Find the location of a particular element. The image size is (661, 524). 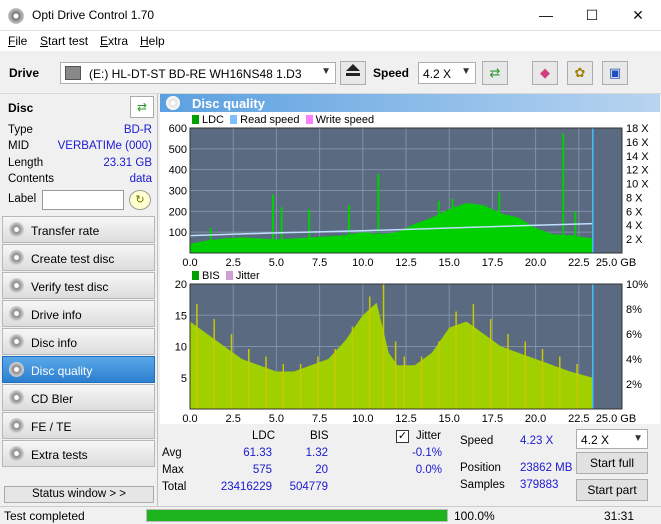

disc-type-value: BD-R is located at coordinates (137, 130).